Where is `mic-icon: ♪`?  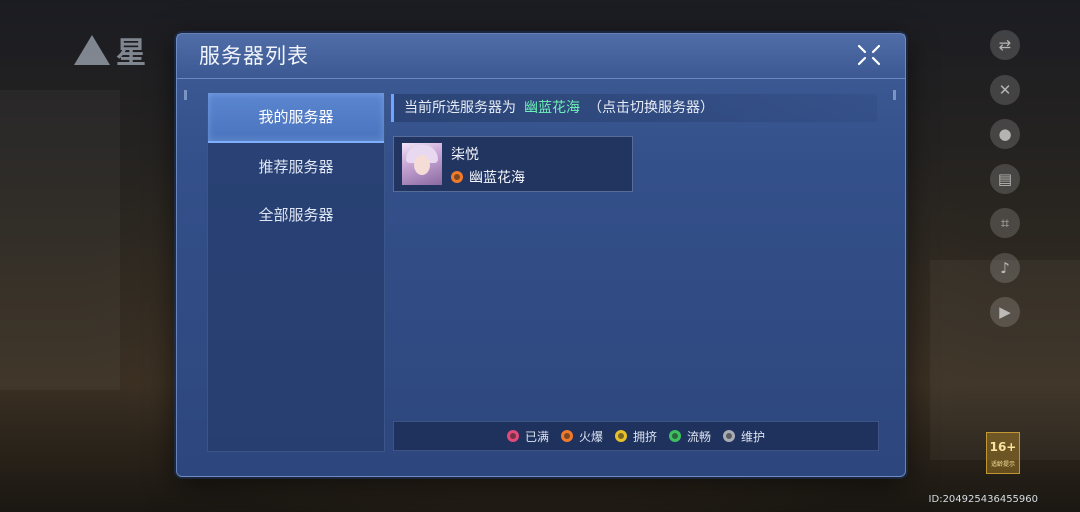 mic-icon: ♪ is located at coordinates (1005, 267).